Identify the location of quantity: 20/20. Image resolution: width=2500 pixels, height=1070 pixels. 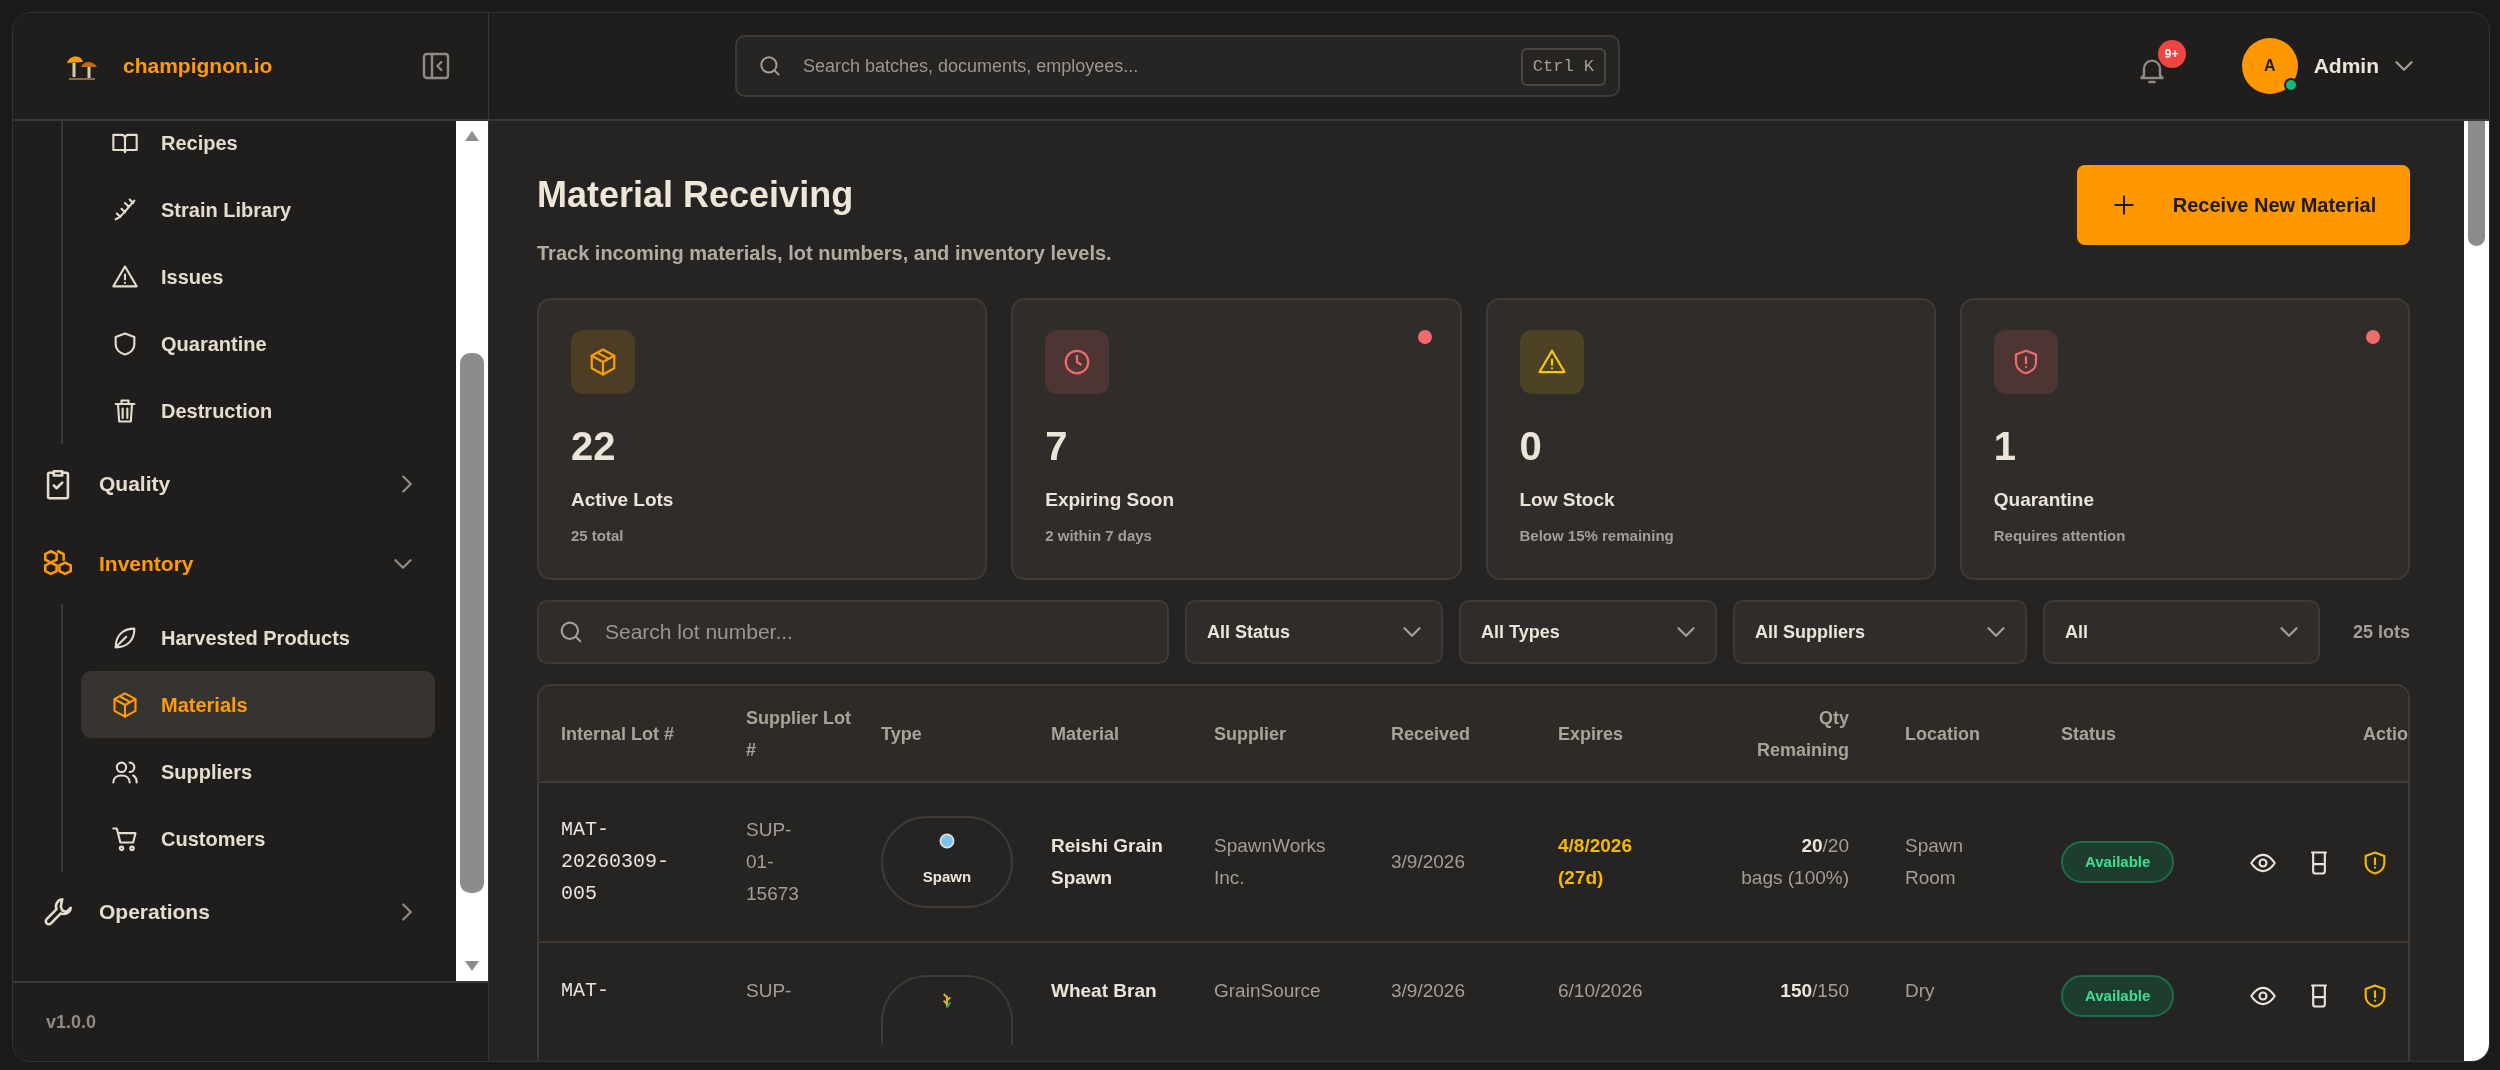
(1824, 846).